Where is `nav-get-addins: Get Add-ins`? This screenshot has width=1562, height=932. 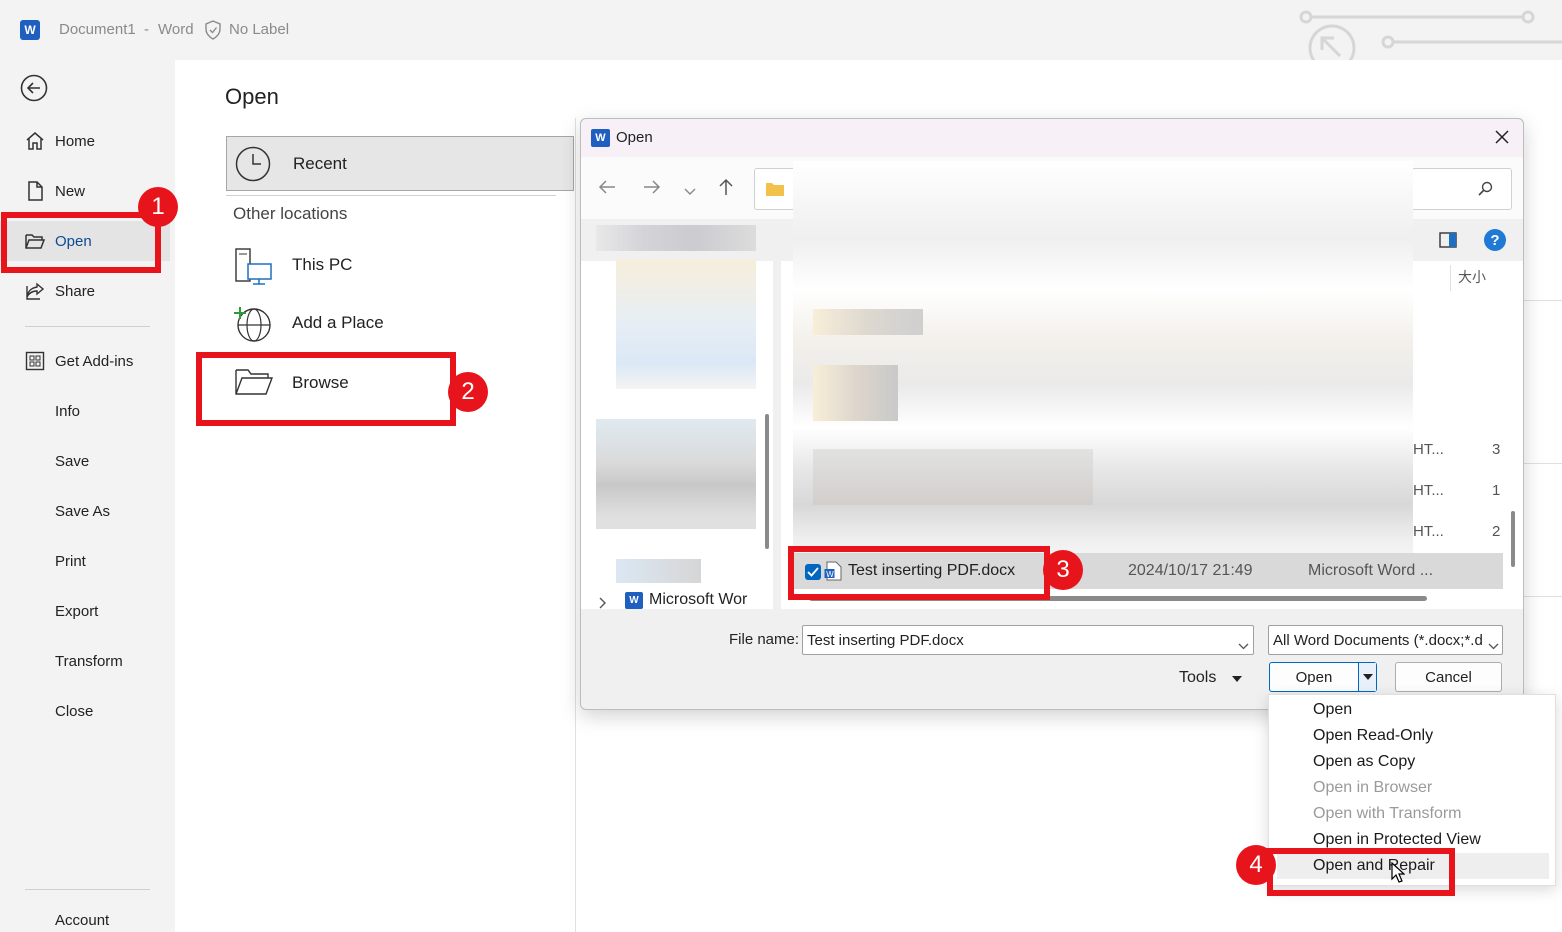 nav-get-addins: Get Add-ins is located at coordinates (85, 361).